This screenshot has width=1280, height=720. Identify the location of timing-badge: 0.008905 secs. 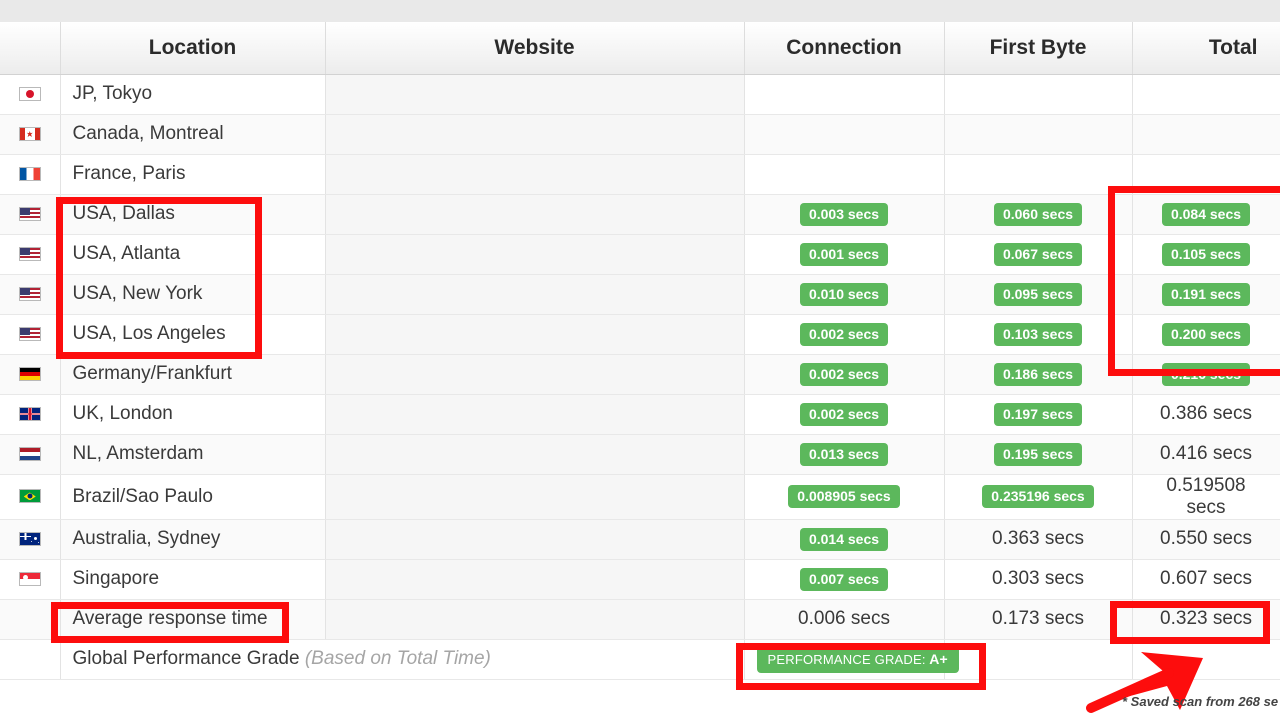
(844, 496).